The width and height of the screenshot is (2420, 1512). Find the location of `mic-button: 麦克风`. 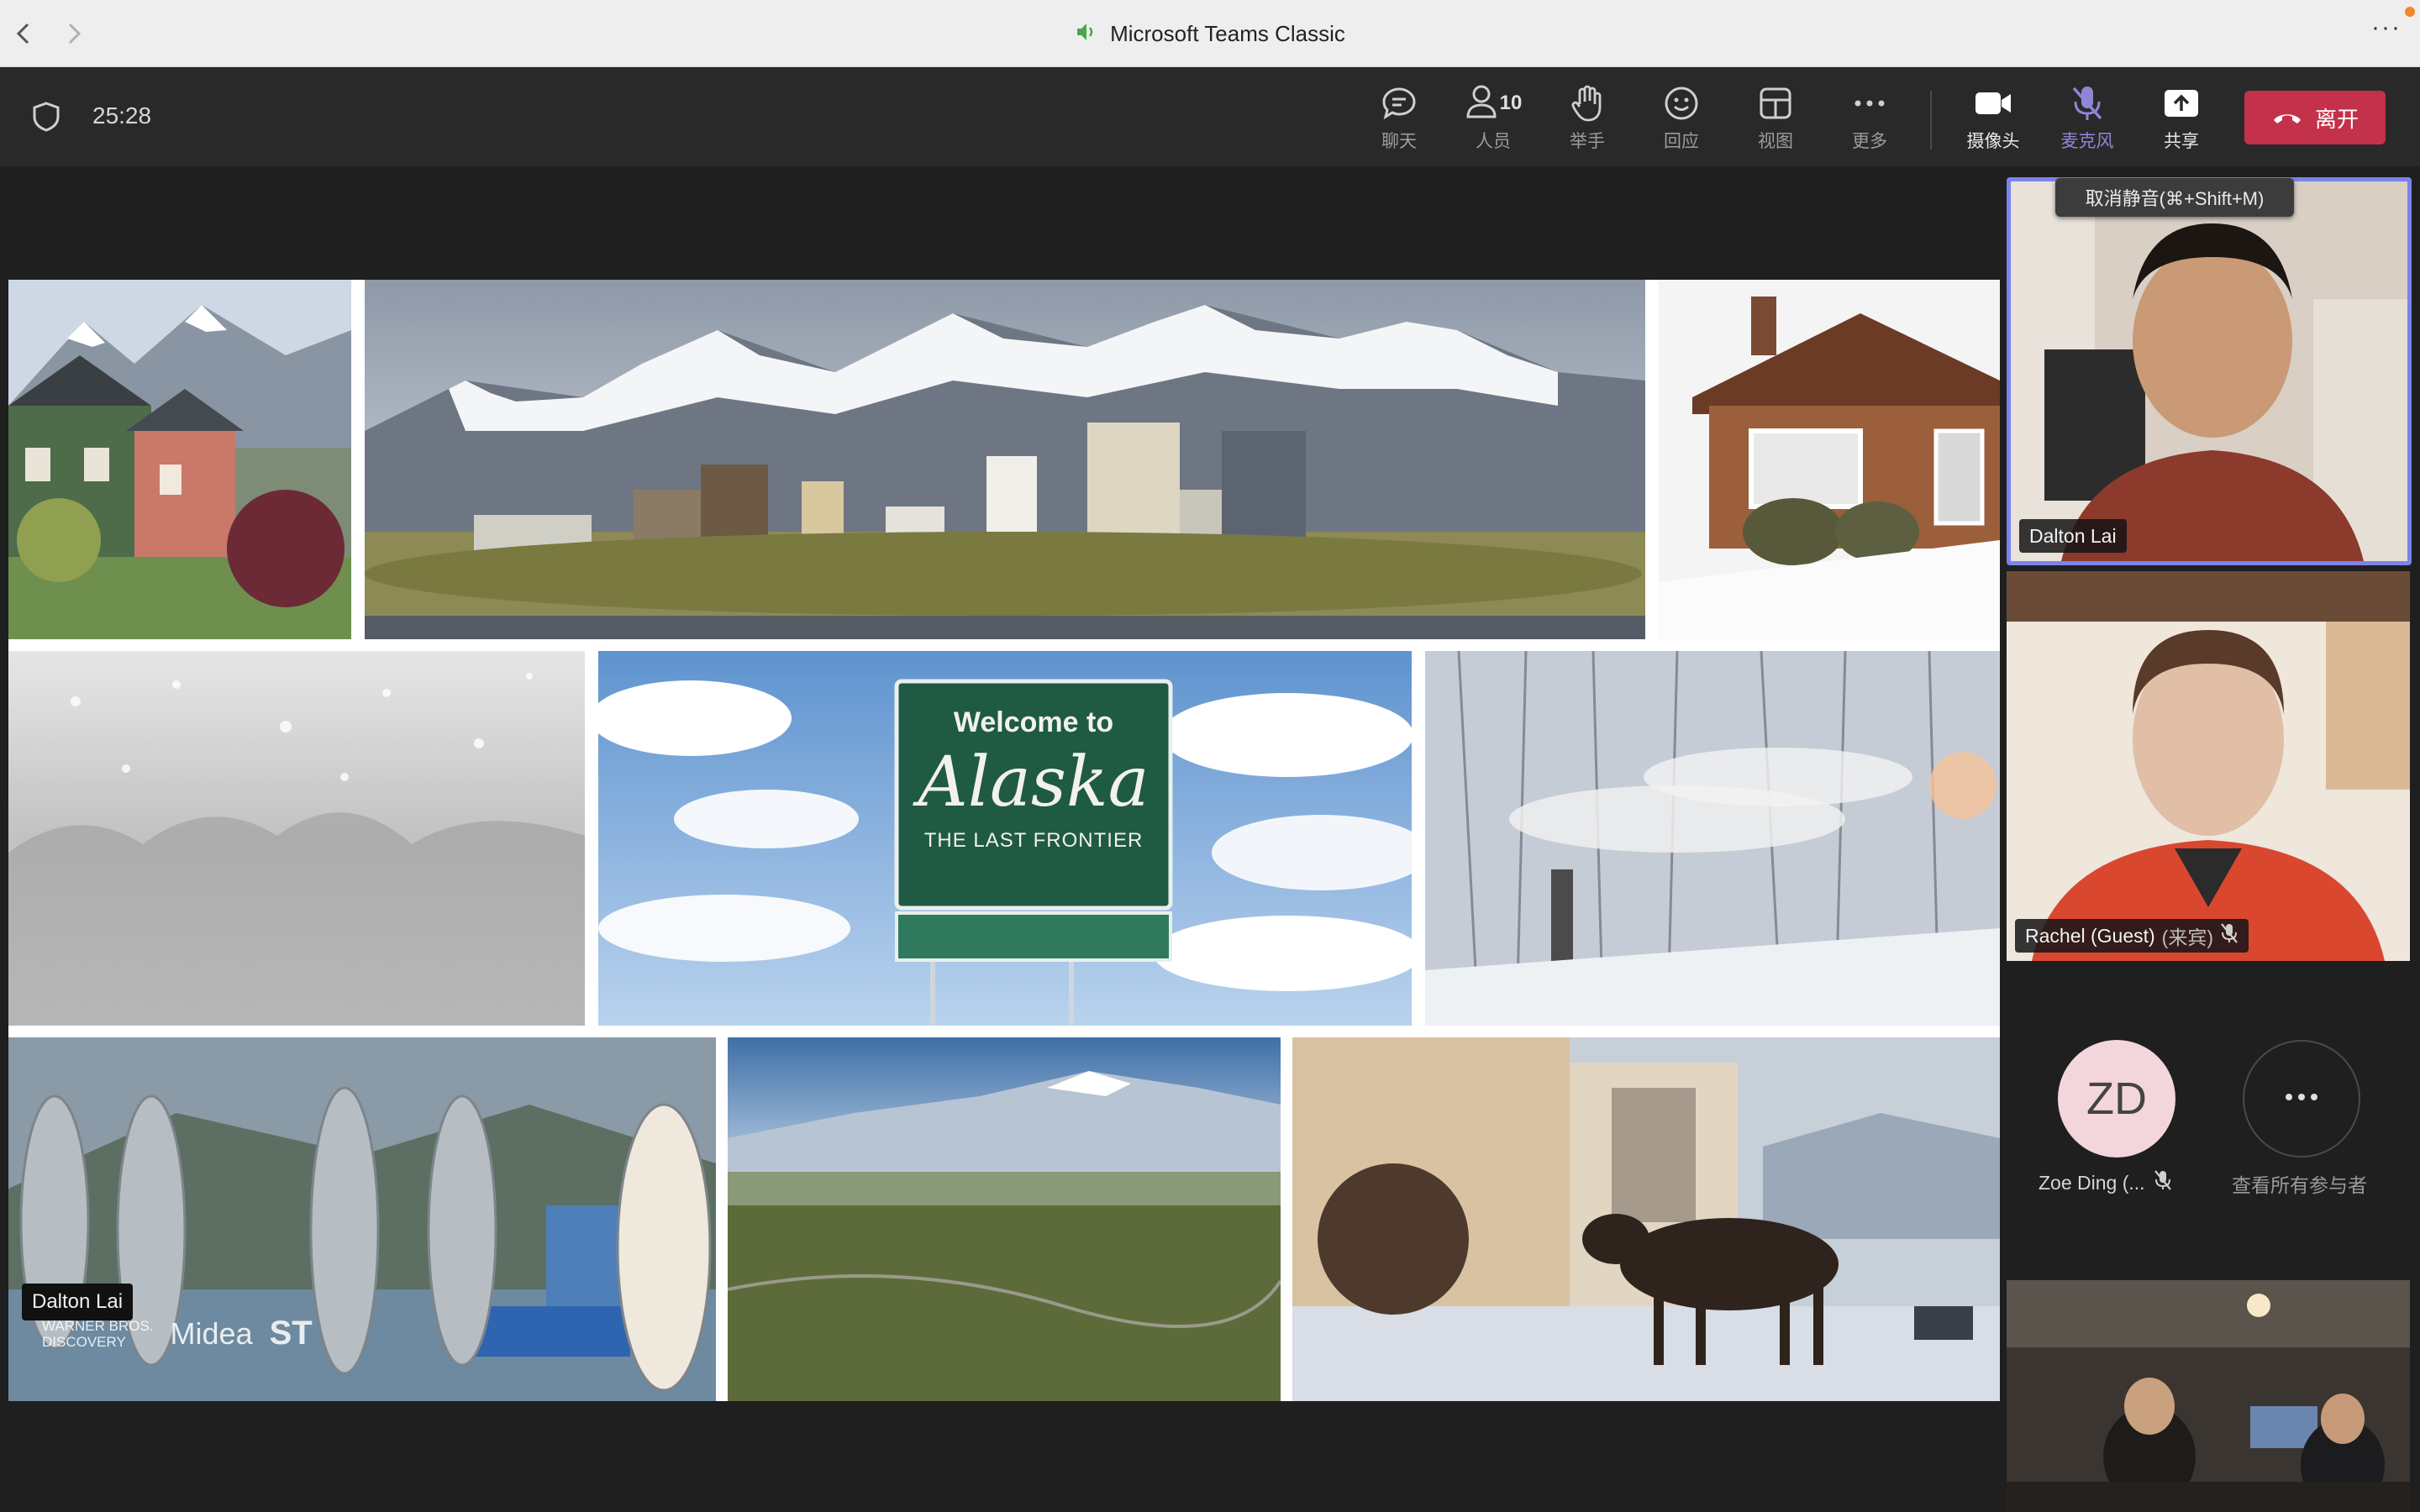

mic-button: 麦克风 is located at coordinates (2087, 117).